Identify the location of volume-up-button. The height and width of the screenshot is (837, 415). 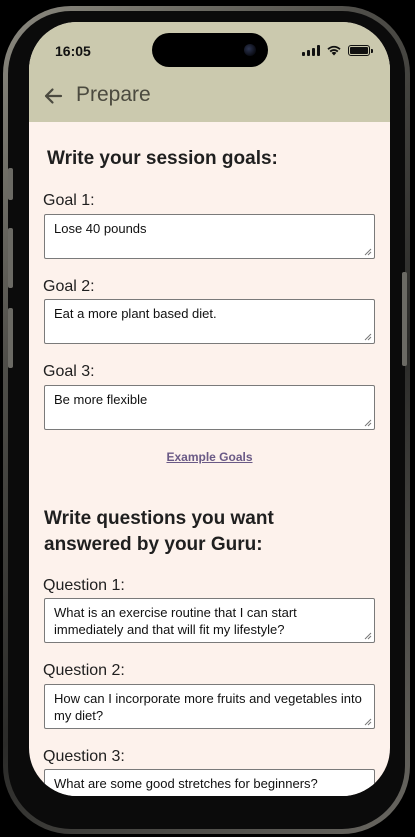
(10, 258).